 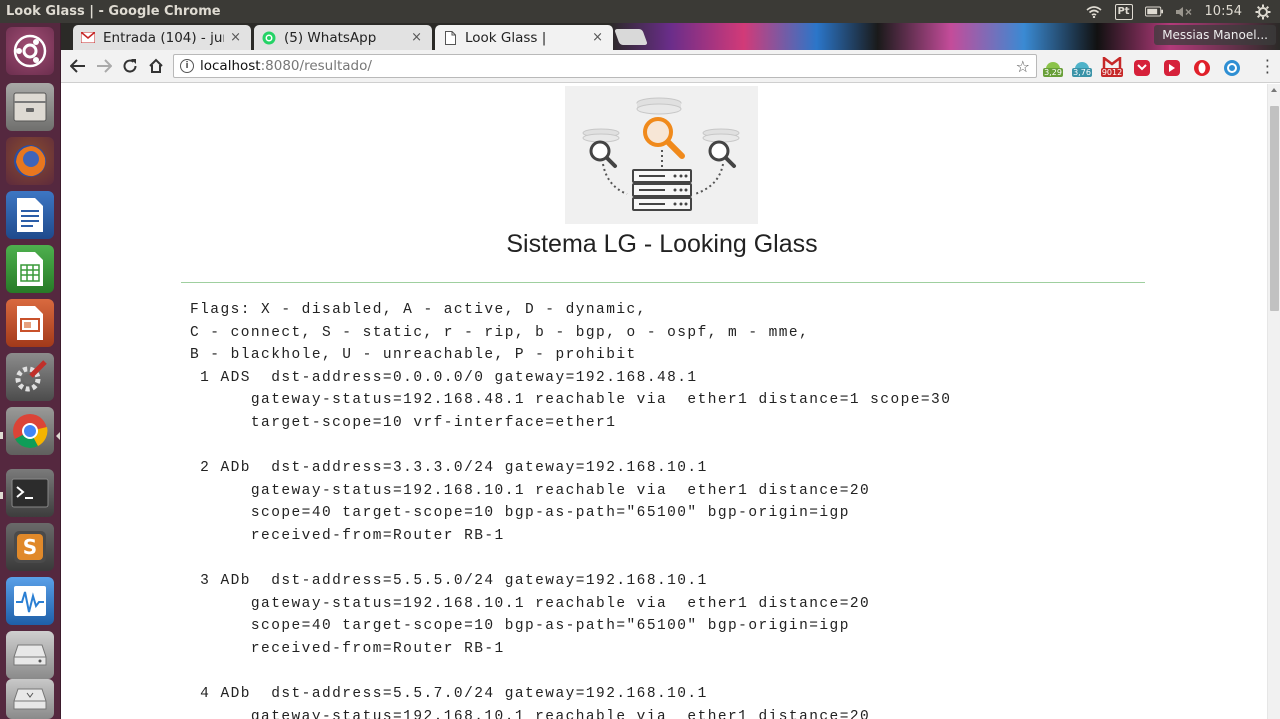 I want to click on tab-look-glass: Look Glass | ×, so click(x=524, y=37).